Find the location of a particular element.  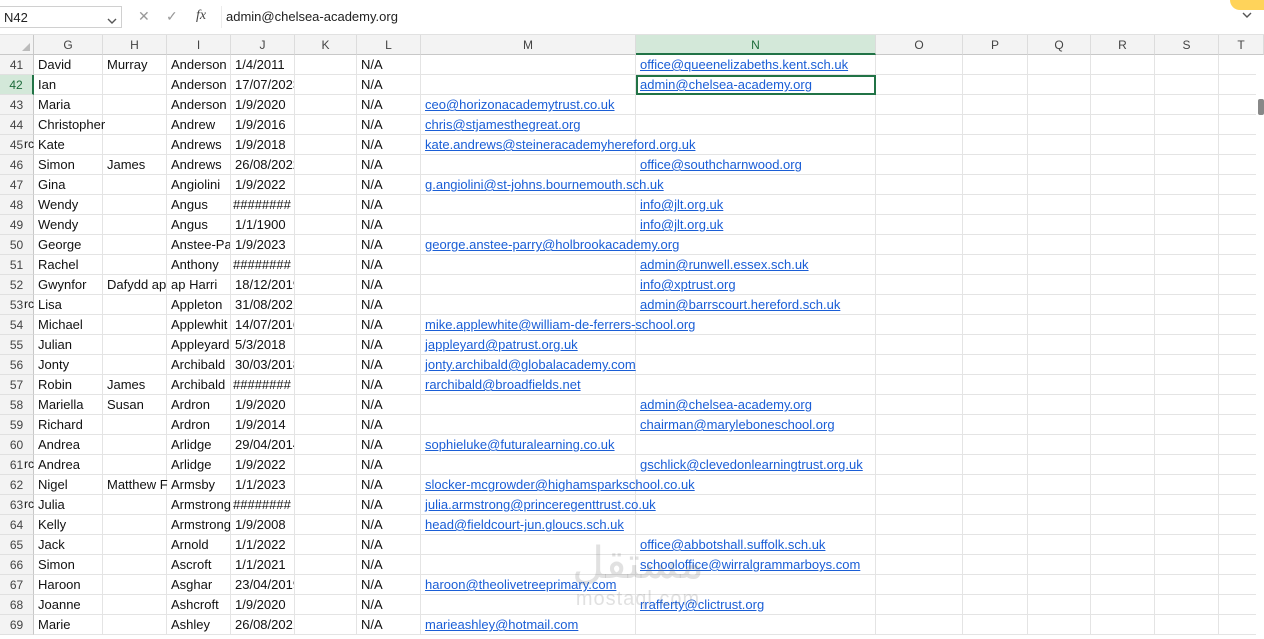

email-link: haroon@theolivetreeprimary.com is located at coordinates (528, 585).